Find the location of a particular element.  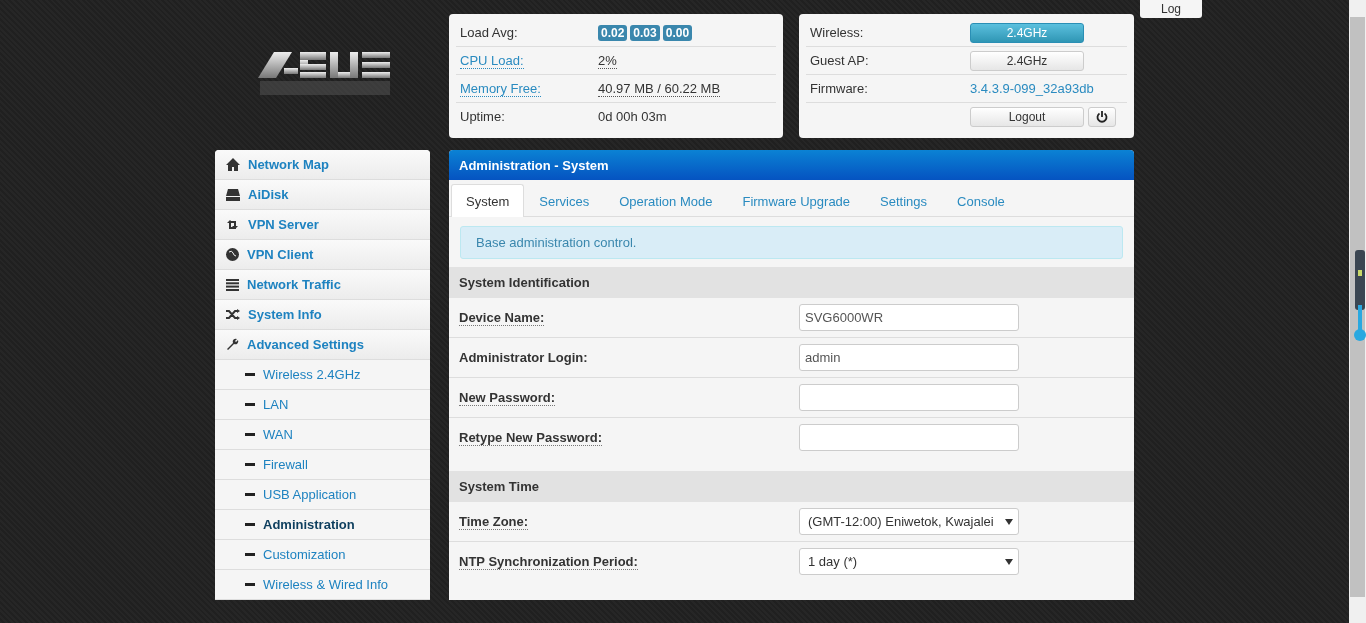

thermometer-icon is located at coordinates (1360, 296).